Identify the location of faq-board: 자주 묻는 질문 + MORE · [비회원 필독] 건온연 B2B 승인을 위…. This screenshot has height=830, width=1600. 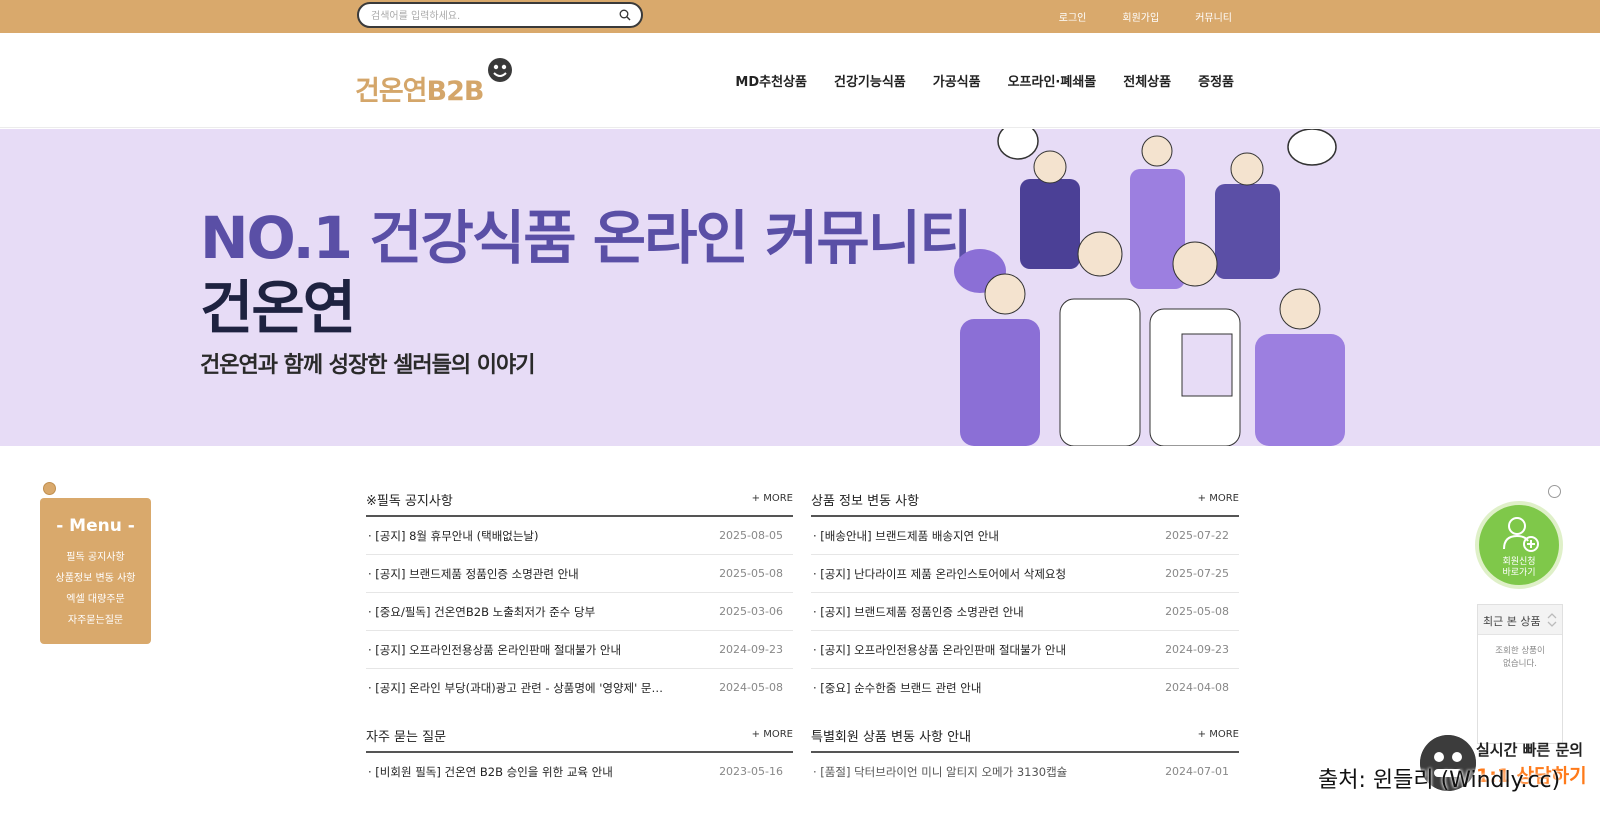
(579, 756).